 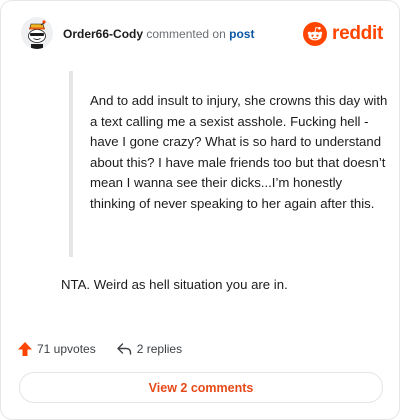 What do you see at coordinates (124, 349) in the screenshot?
I see `reply-arrow-icon` at bounding box center [124, 349].